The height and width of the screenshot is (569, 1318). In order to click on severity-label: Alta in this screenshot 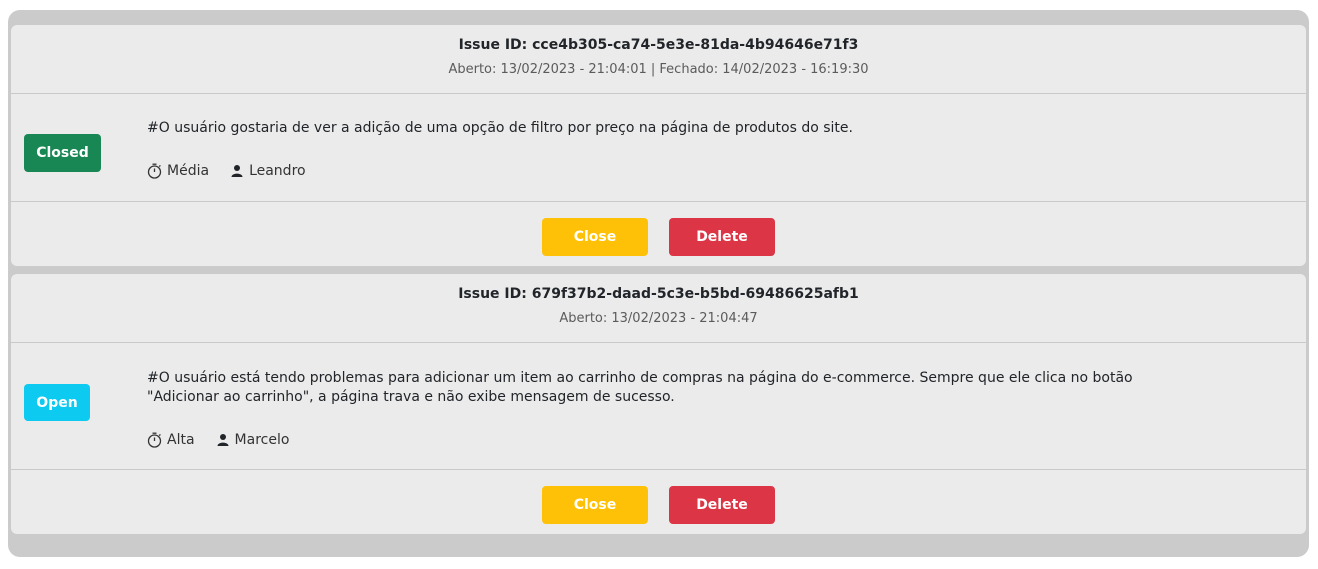, I will do `click(181, 440)`.